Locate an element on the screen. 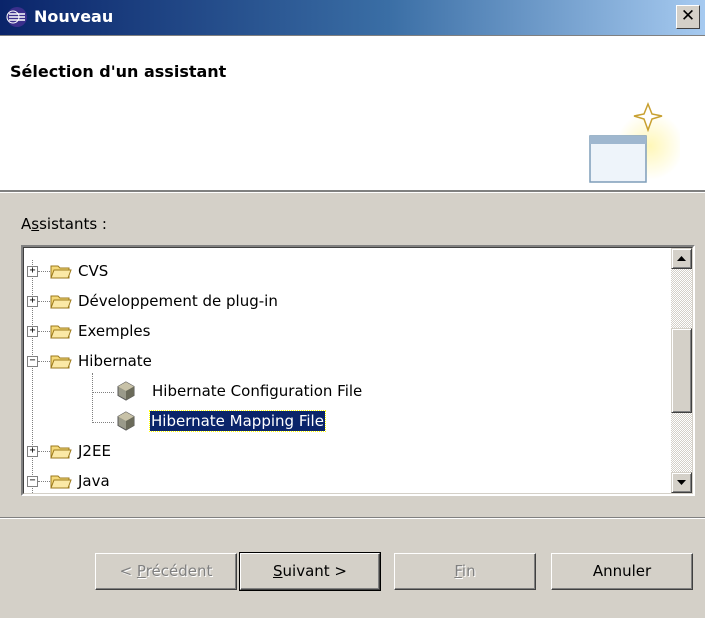 The image size is (705, 618). wizards-label: Assistants : is located at coordinates (64, 224).